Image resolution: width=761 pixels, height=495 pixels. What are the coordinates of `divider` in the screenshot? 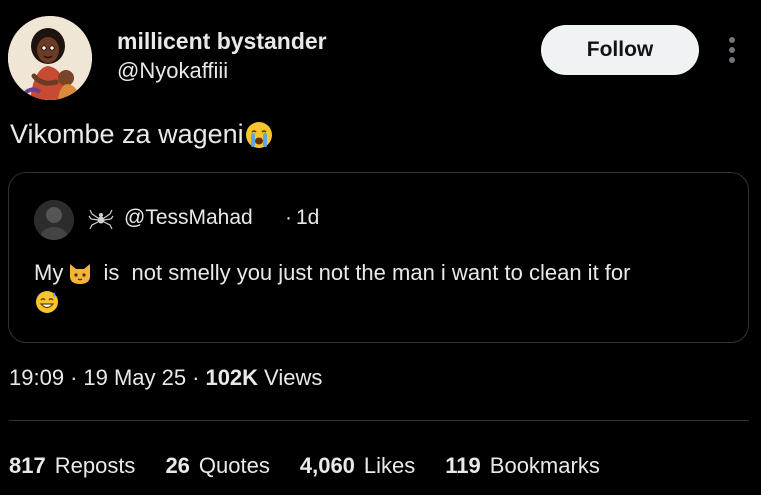 It's located at (379, 420).